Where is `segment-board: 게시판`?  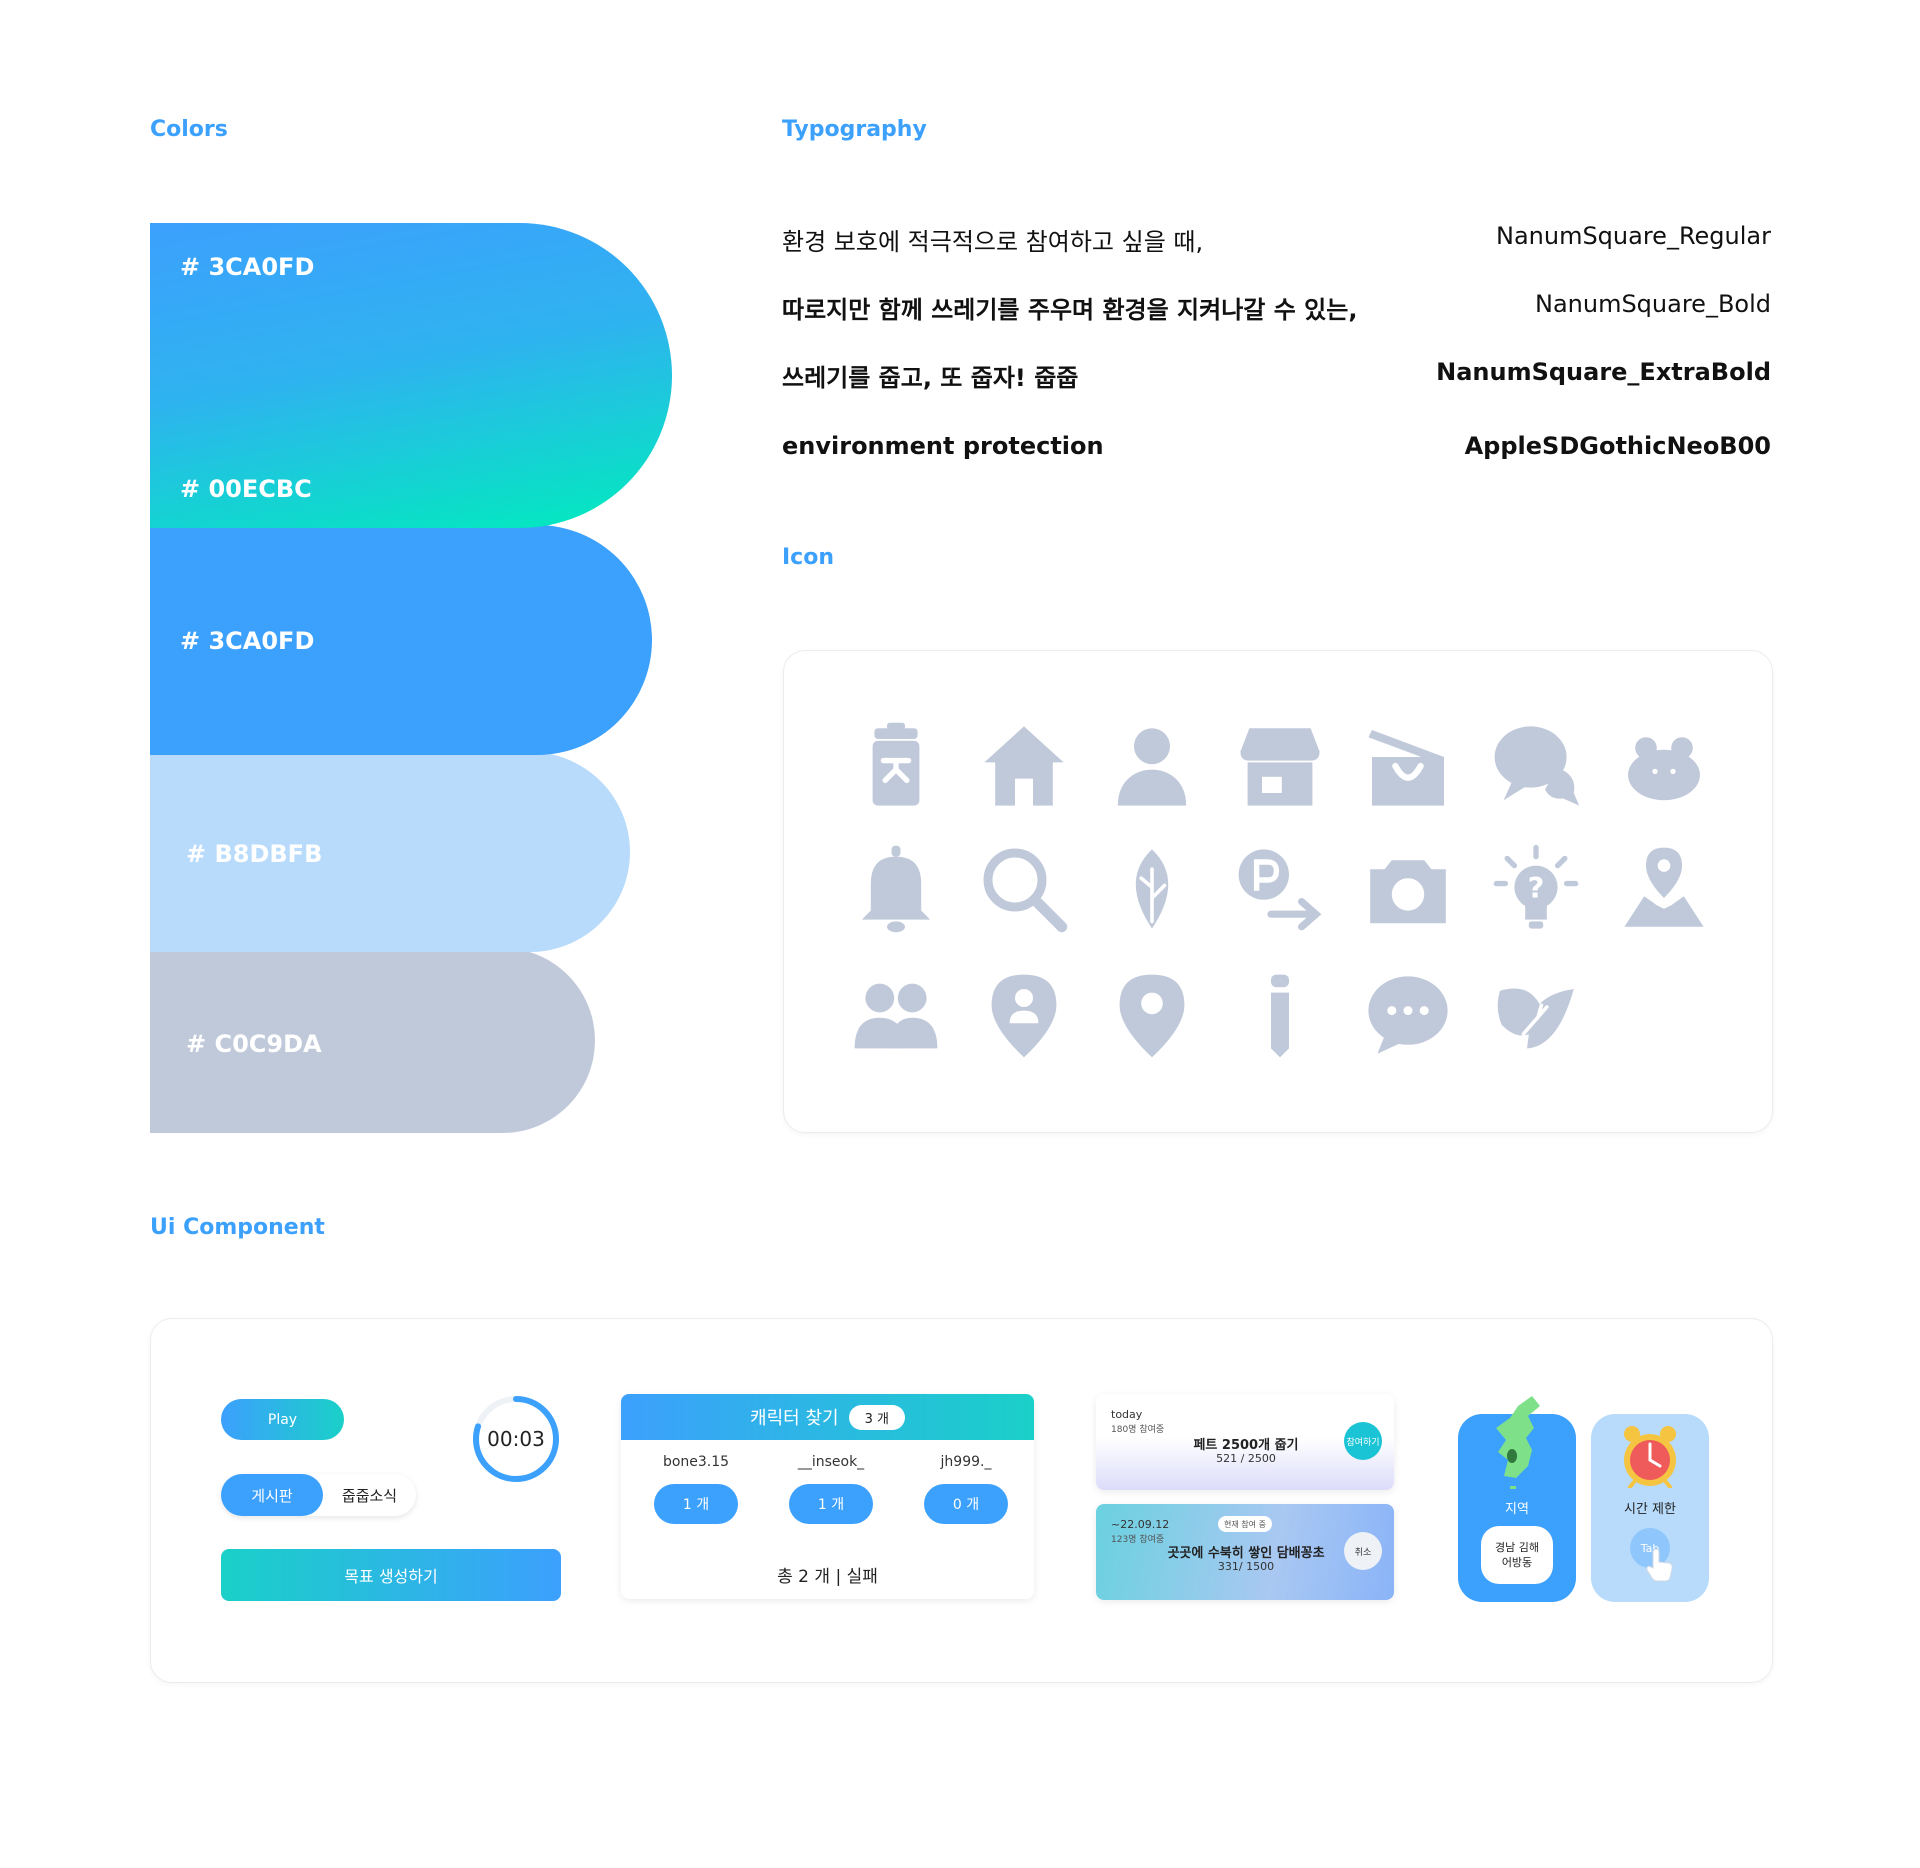
segment-board: 게시판 is located at coordinates (272, 1495).